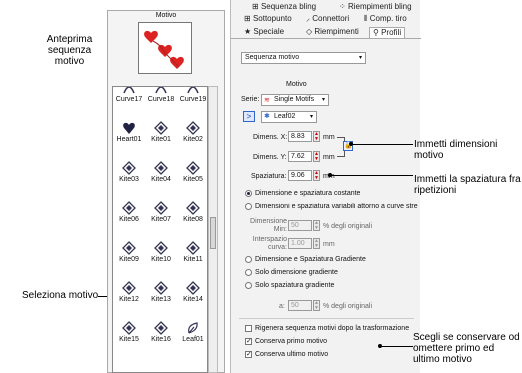 The image size is (522, 373). Describe the element at coordinates (129, 139) in the screenshot. I see `motif-item-label: Heart01` at that location.